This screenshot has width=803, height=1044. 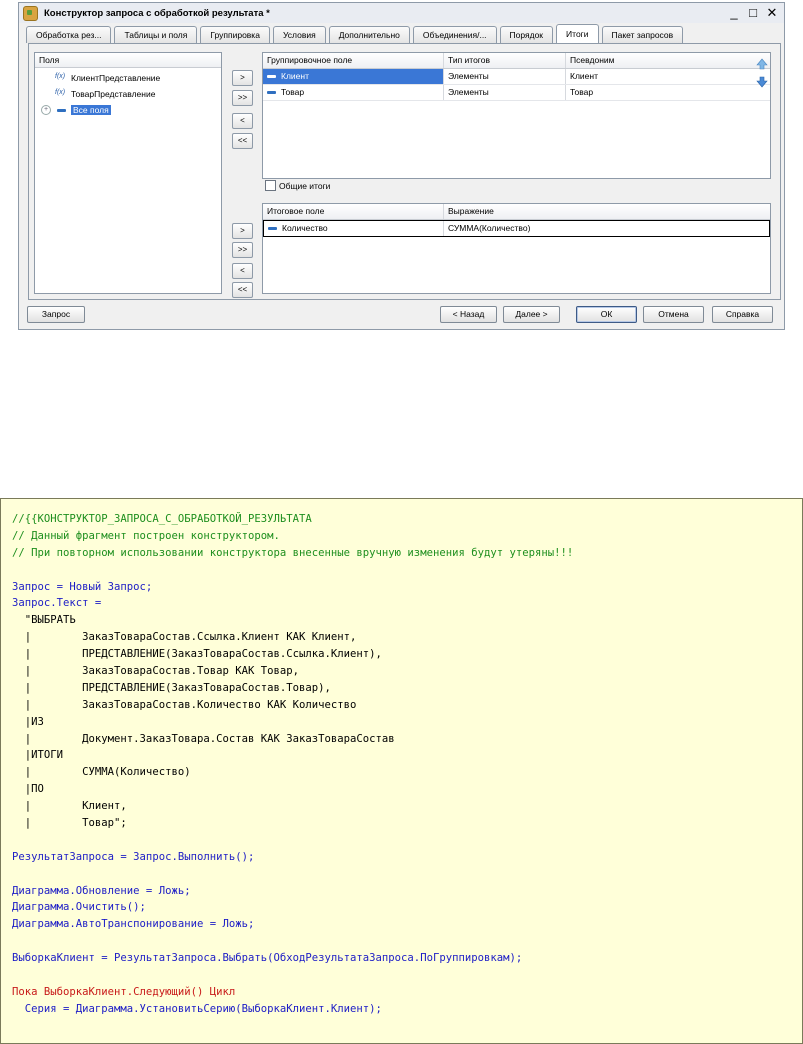 I want to click on tree-item-label: Все поля, so click(x=91, y=110).